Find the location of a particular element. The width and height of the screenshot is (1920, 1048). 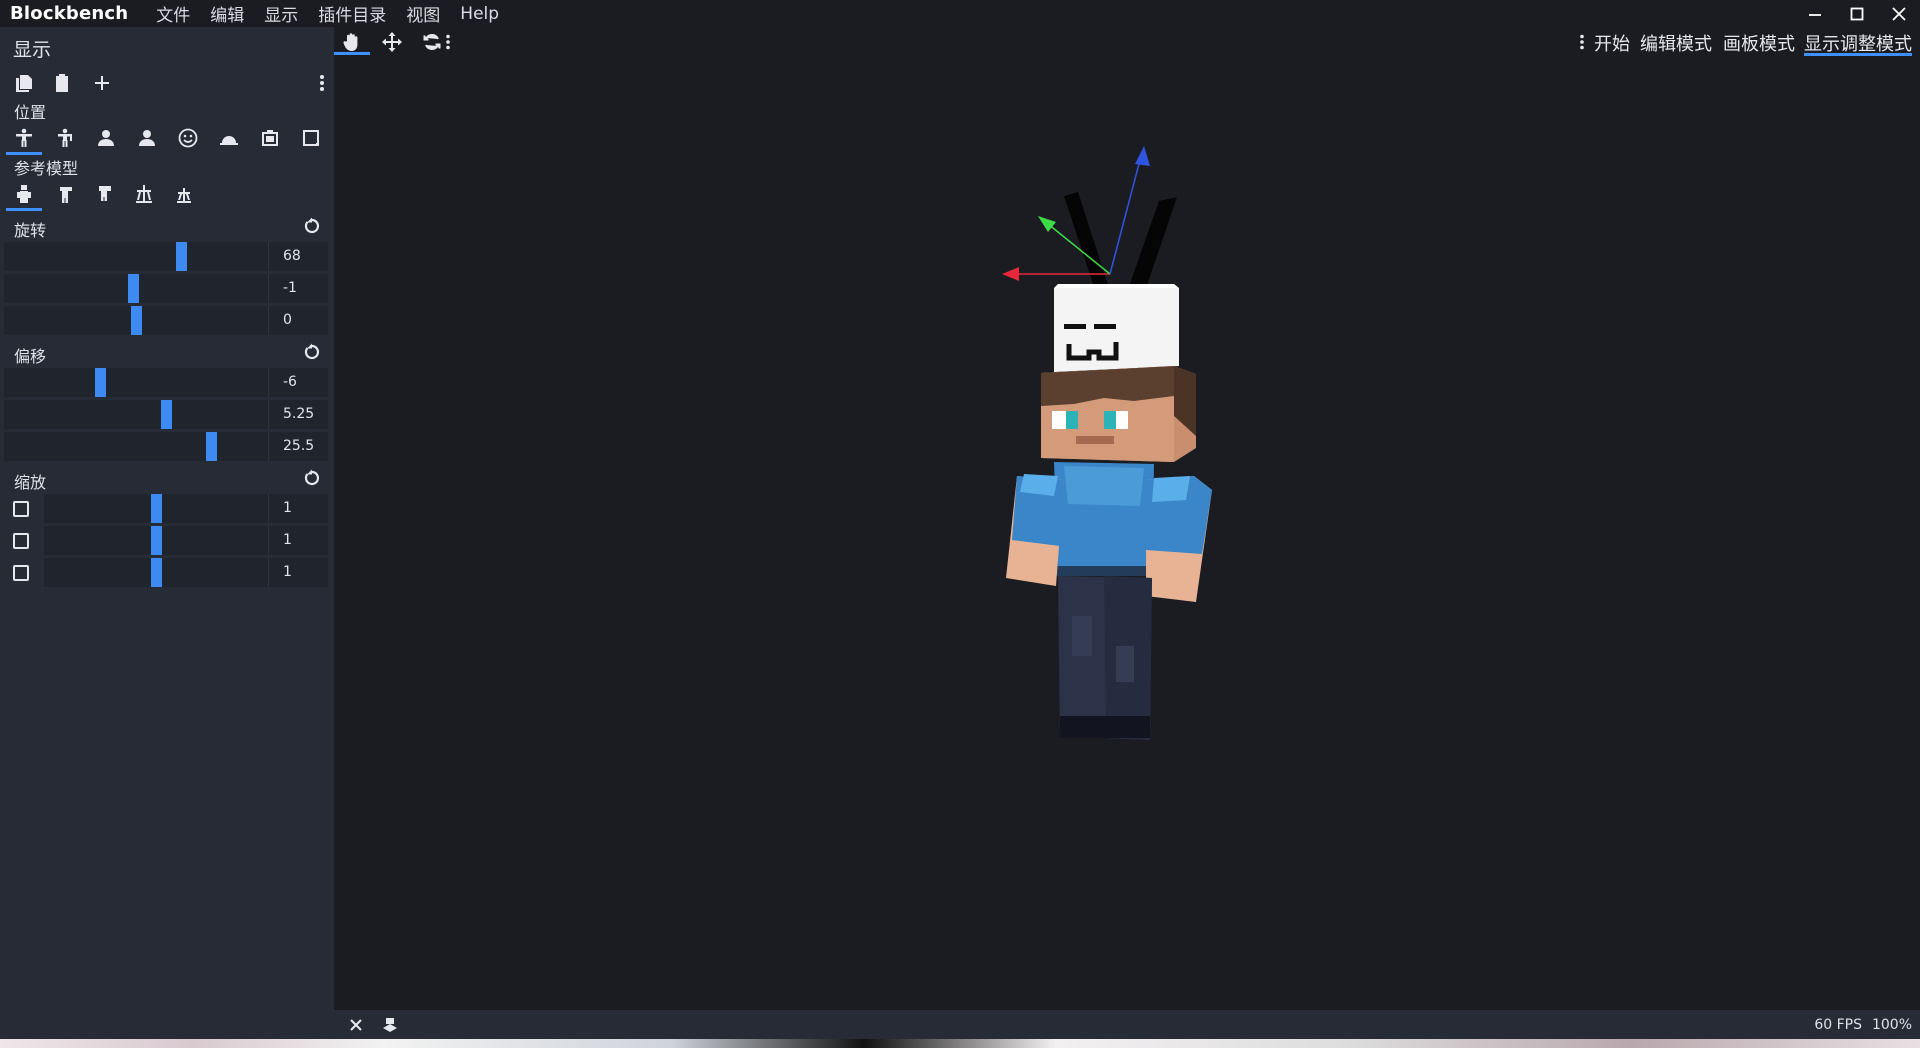

slot-head is located at coordinates (188, 138).